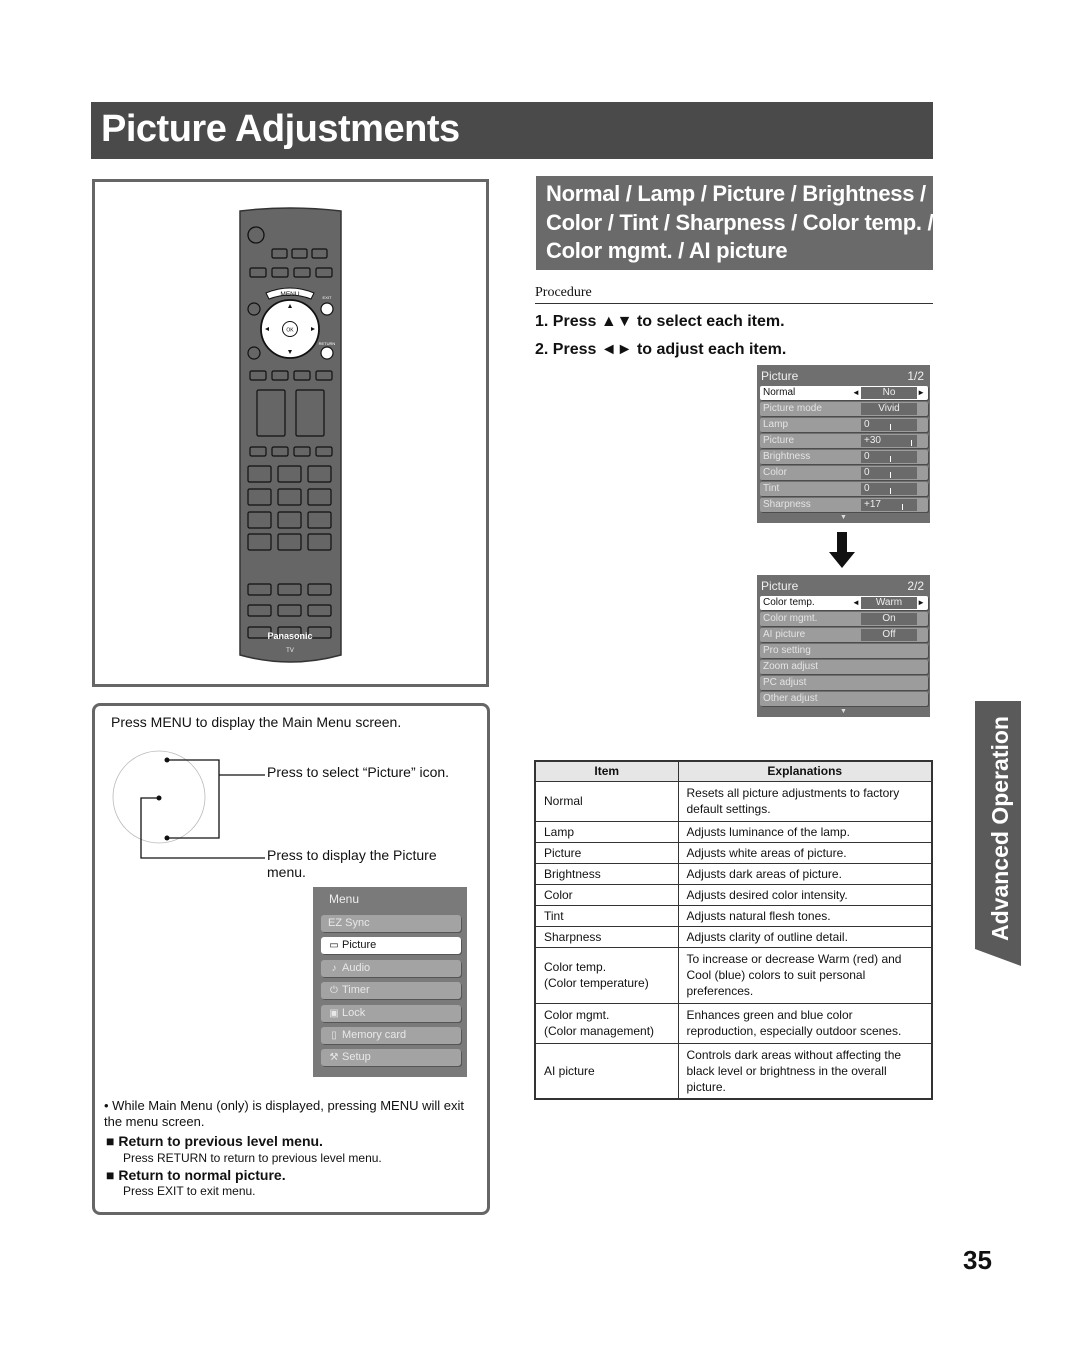 The width and height of the screenshot is (1080, 1363). What do you see at coordinates (844, 699) in the screenshot?
I see `osd-row-other-adjust: Other adjust` at bounding box center [844, 699].